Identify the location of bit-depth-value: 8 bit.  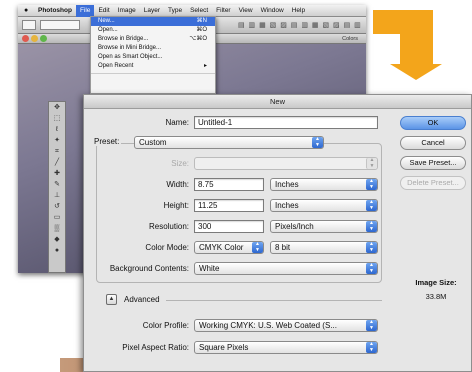
(283, 247).